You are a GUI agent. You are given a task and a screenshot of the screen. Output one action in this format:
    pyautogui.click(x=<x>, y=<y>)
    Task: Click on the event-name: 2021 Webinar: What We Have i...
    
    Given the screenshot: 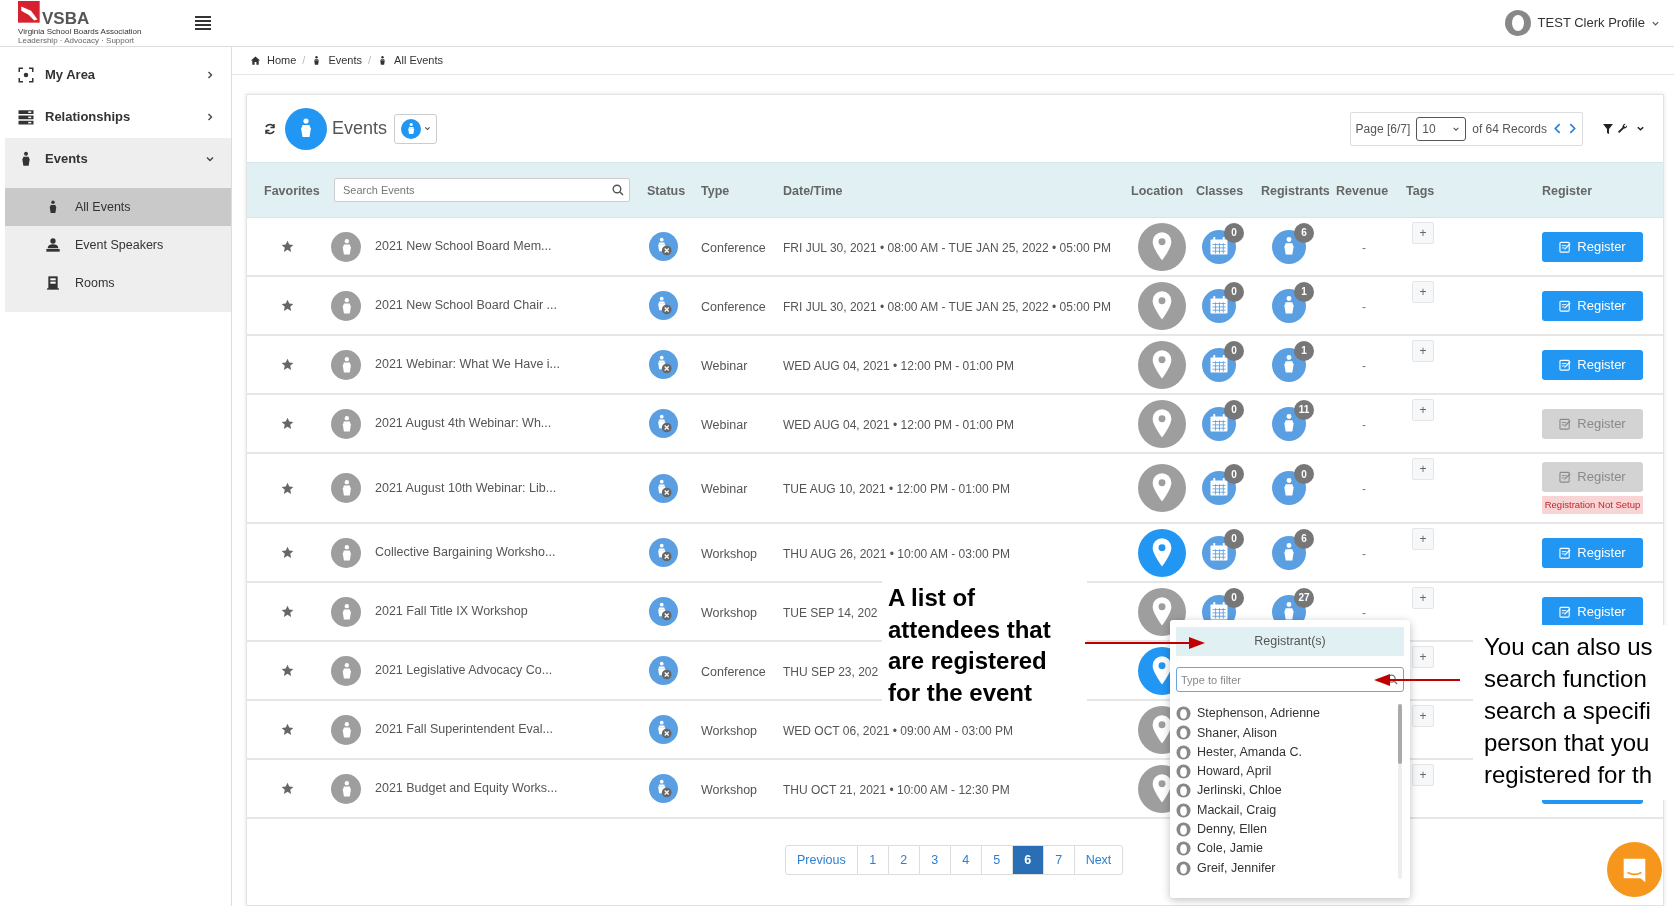 What is the action you would take?
    pyautogui.click(x=468, y=364)
    